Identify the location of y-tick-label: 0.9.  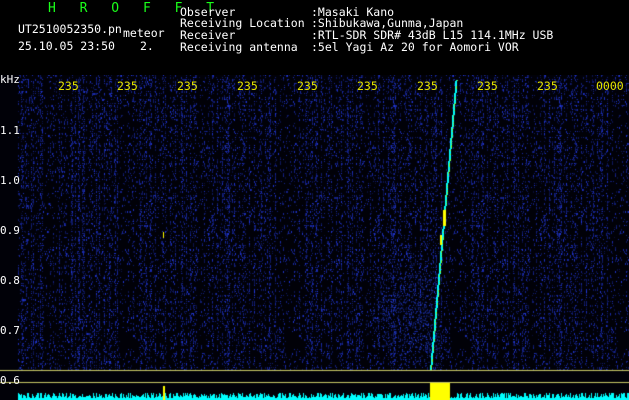
(10, 230).